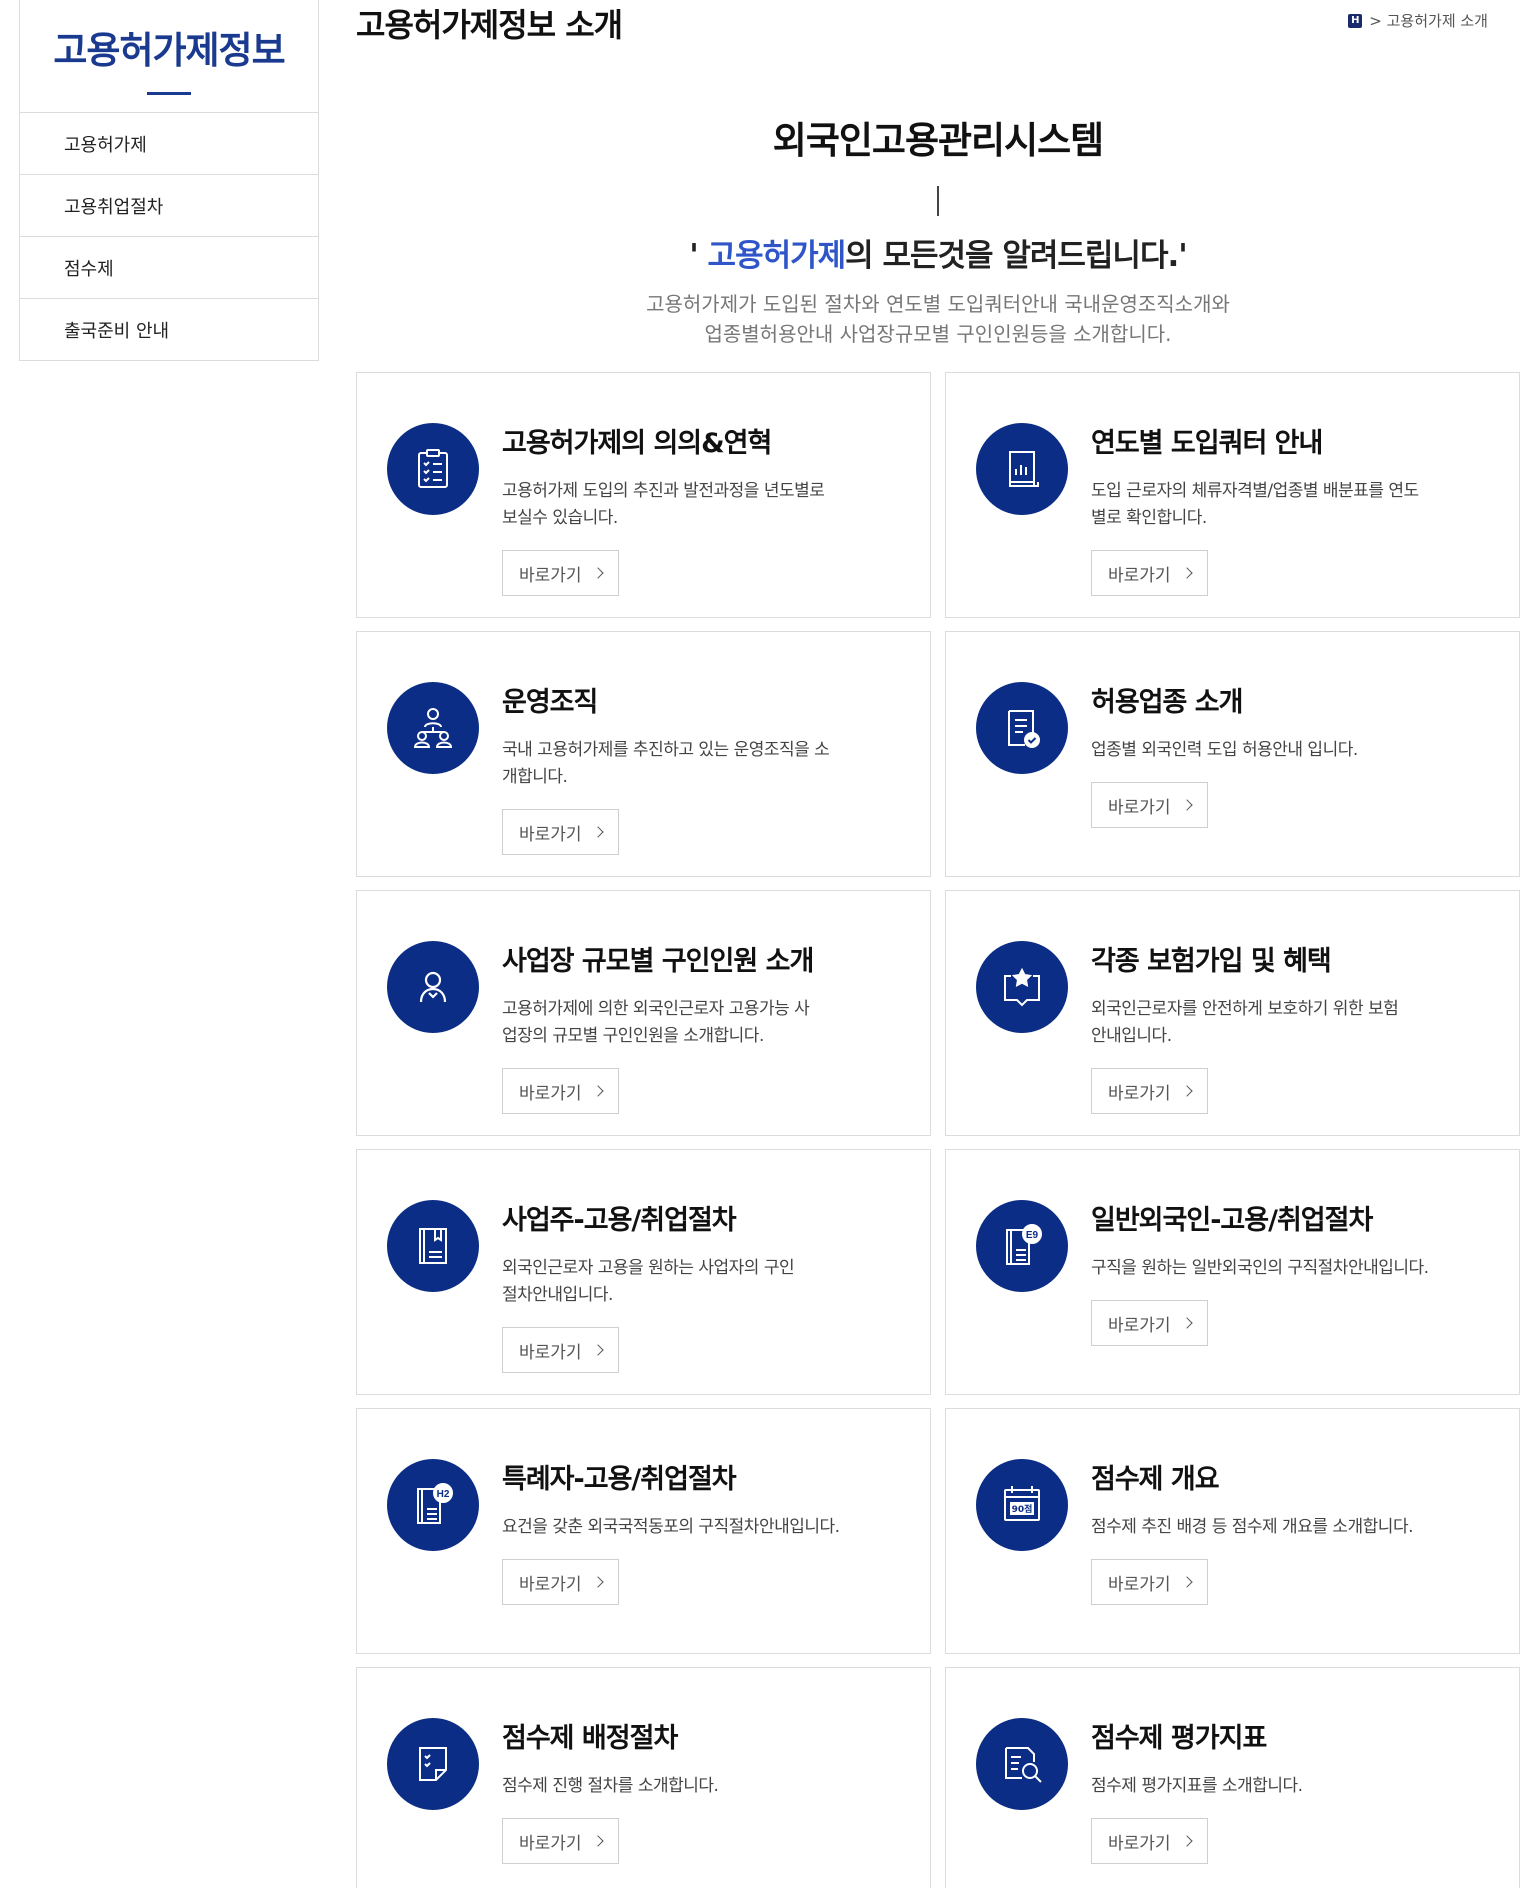 Image resolution: width=1522 pixels, height=1888 pixels. What do you see at coordinates (1224, 750) in the screenshot?
I see `card-description: 업종별 외국인력 도입 허용안내 입니다.` at bounding box center [1224, 750].